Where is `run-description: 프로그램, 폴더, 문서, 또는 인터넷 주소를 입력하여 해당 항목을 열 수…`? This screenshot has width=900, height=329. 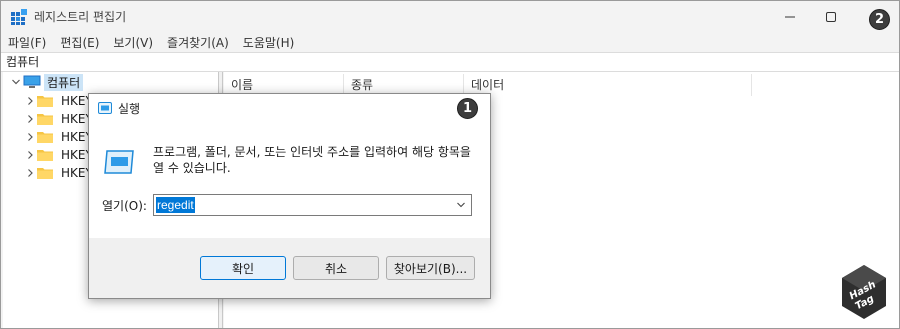 run-description: 프로그램, 폴더, 문서, 또는 인터넷 주소를 입력하여 해당 항목을 열 수… is located at coordinates (312, 160).